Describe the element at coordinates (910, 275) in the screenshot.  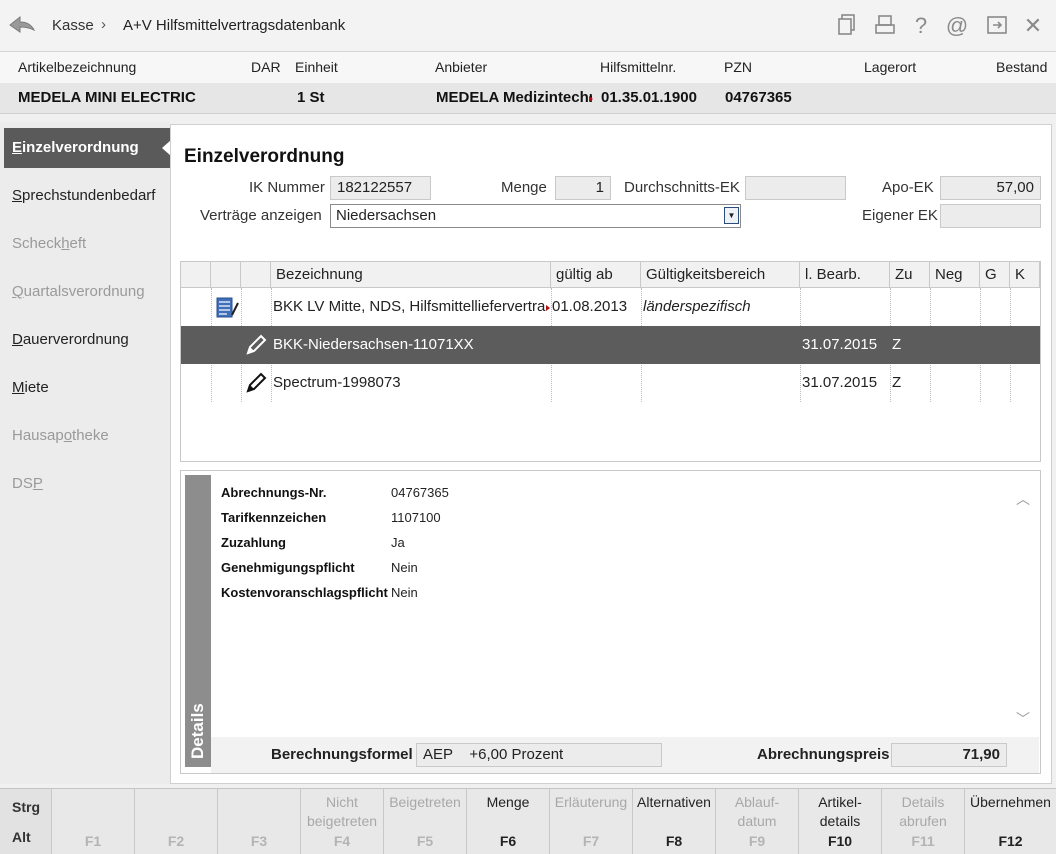
I see `table-header-zu: Zu` at that location.